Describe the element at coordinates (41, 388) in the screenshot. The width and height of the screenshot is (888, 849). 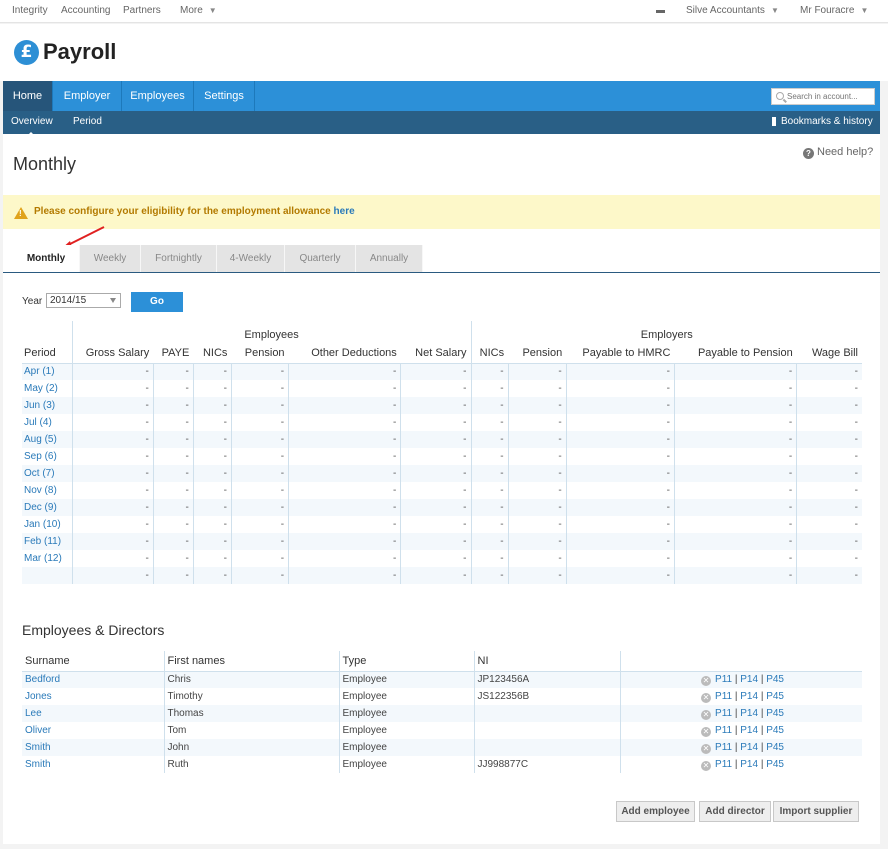
I see `period-link: May (2)` at that location.